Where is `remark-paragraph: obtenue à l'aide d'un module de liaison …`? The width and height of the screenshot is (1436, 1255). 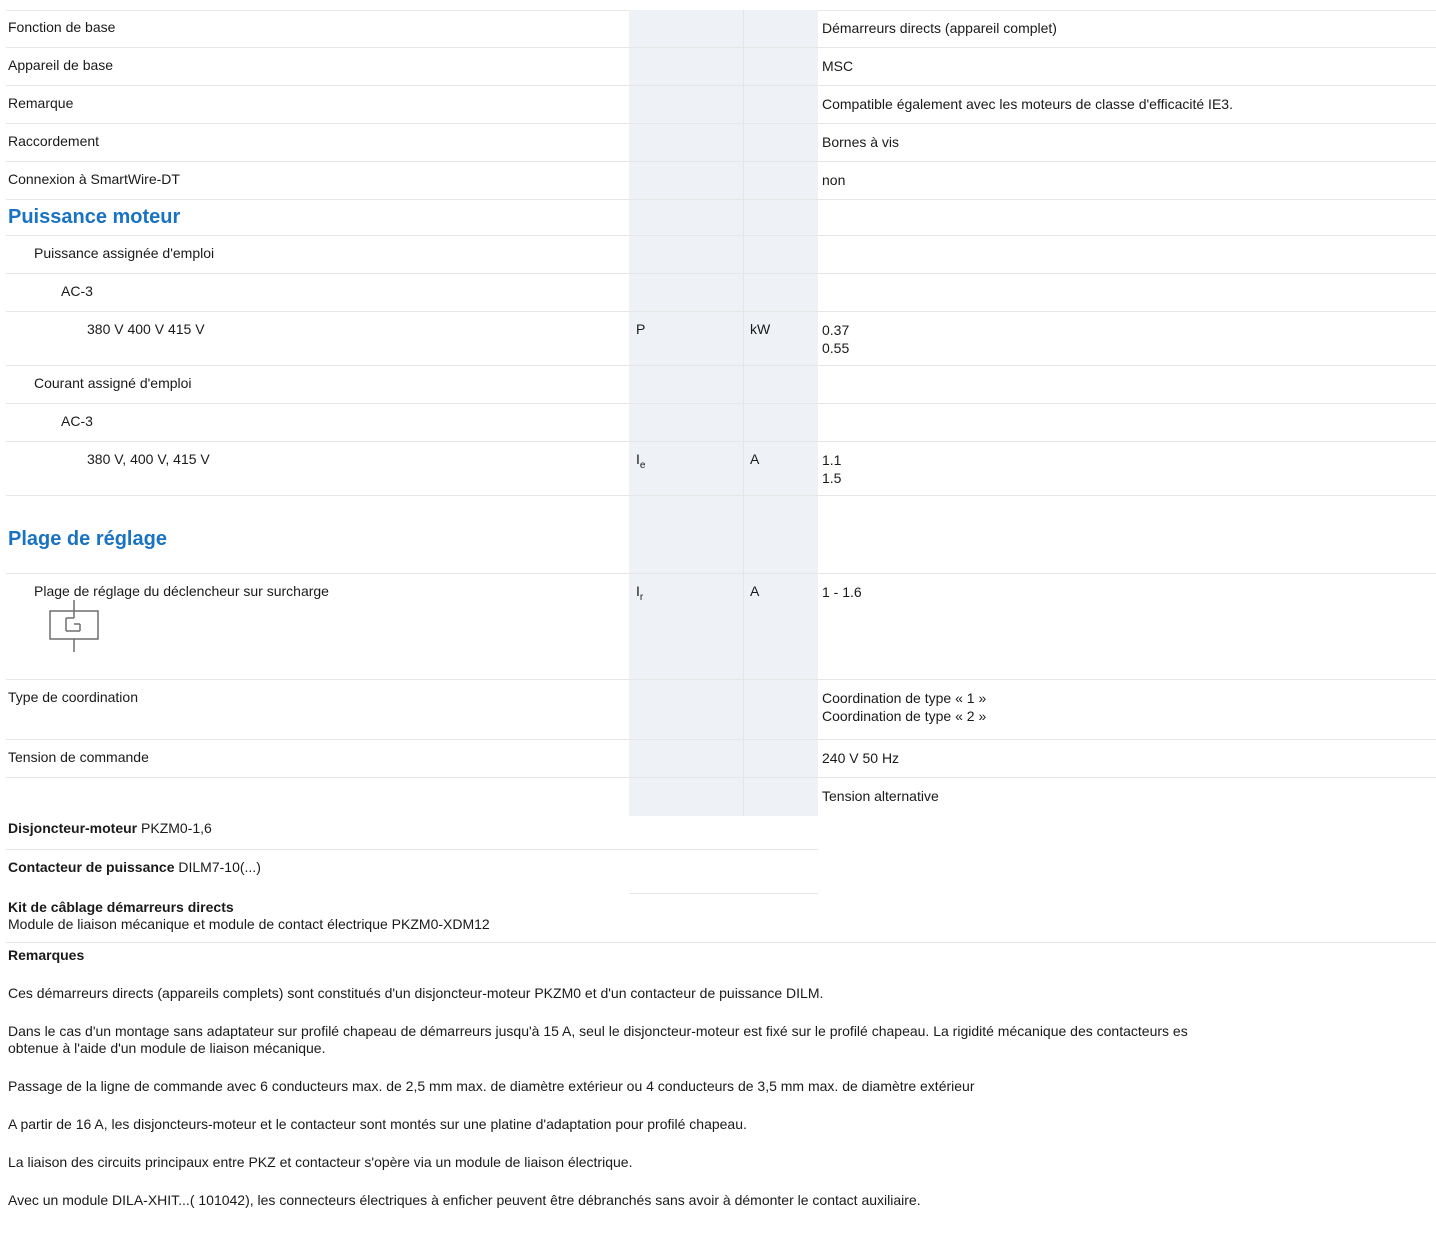
remark-paragraph: obtenue à l'aide d'un module de liaison … is located at coordinates (167, 1048).